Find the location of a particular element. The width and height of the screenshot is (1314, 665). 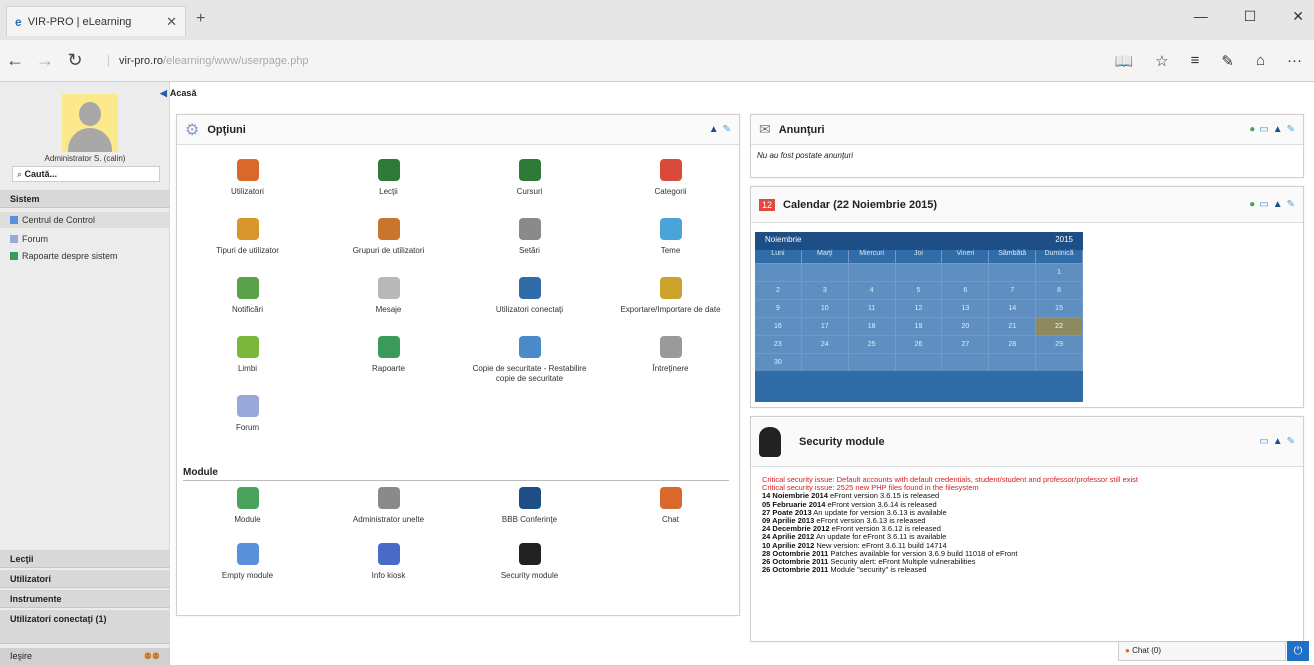

calendar-day: 5 is located at coordinates (919, 290).